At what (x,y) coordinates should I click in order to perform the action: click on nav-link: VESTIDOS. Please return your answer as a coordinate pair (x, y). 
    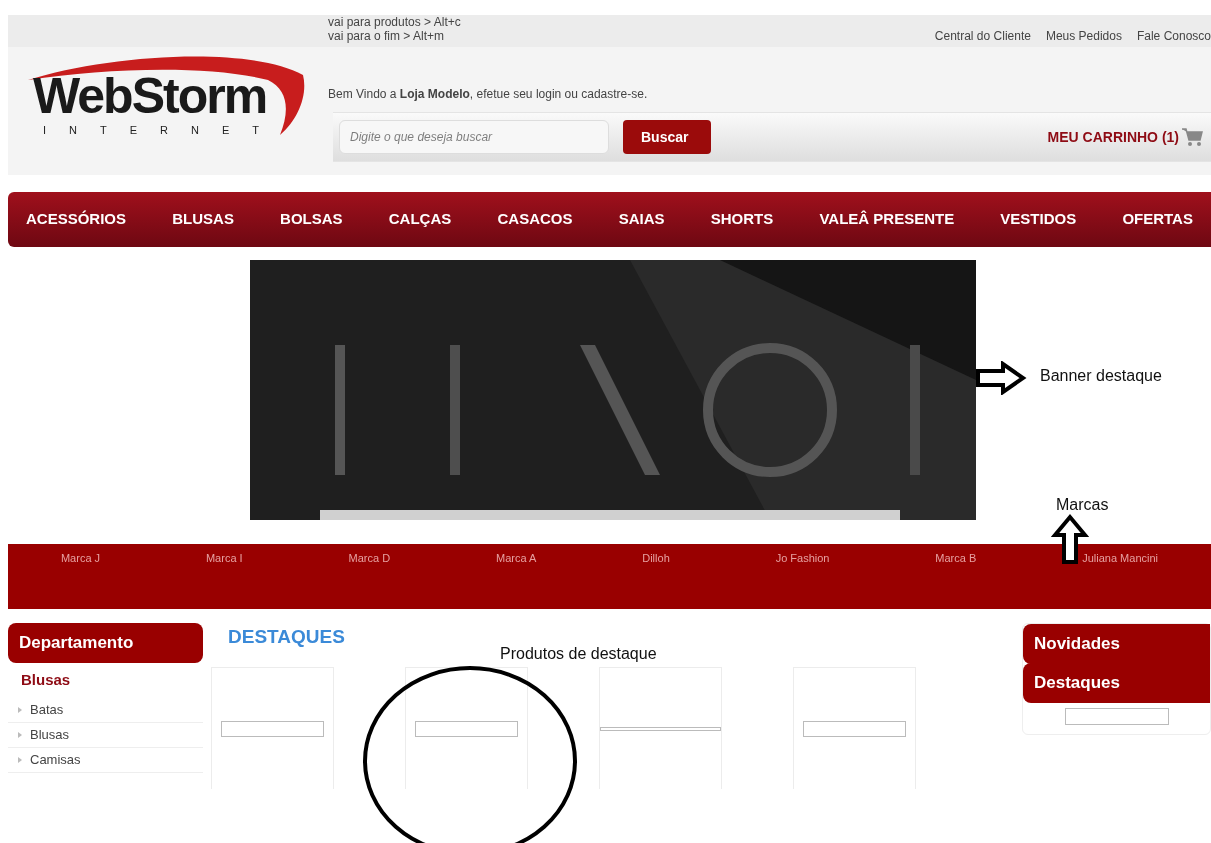
    Looking at the image, I should click on (1038, 219).